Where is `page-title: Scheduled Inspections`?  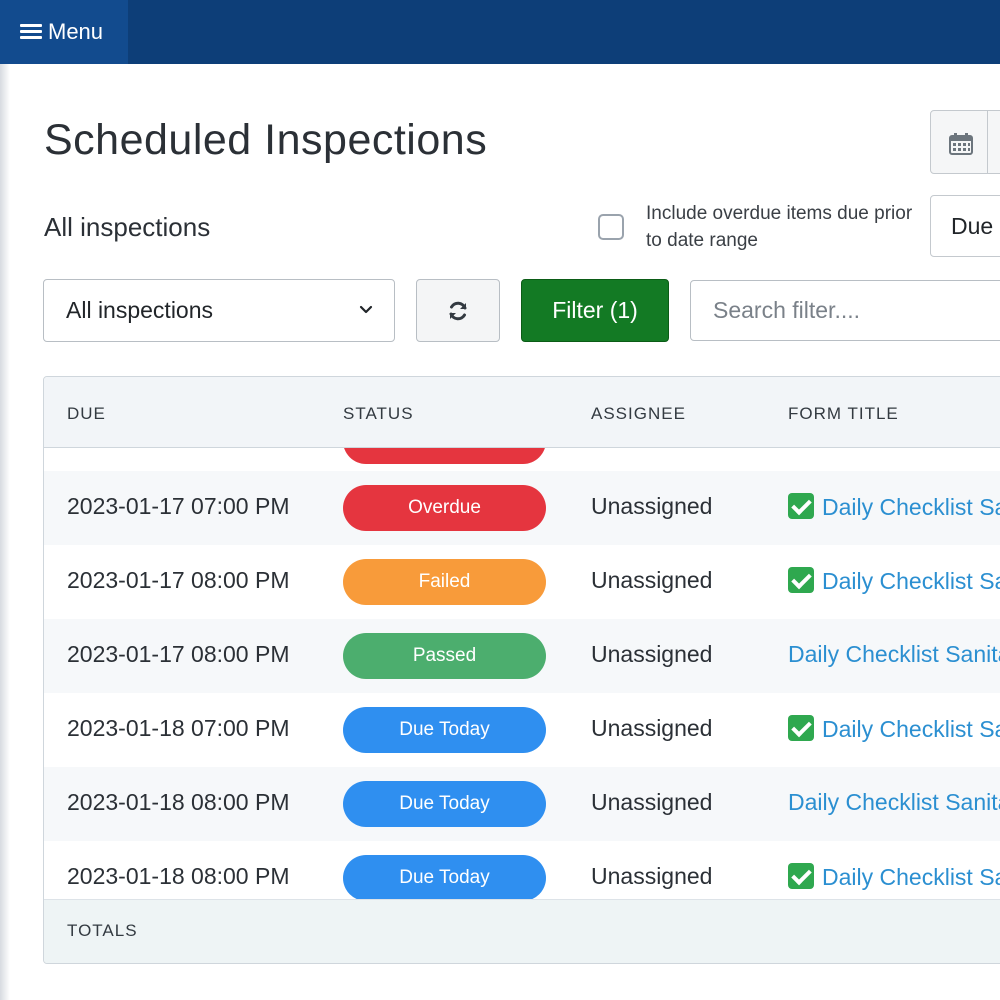
page-title: Scheduled Inspections is located at coordinates (266, 140).